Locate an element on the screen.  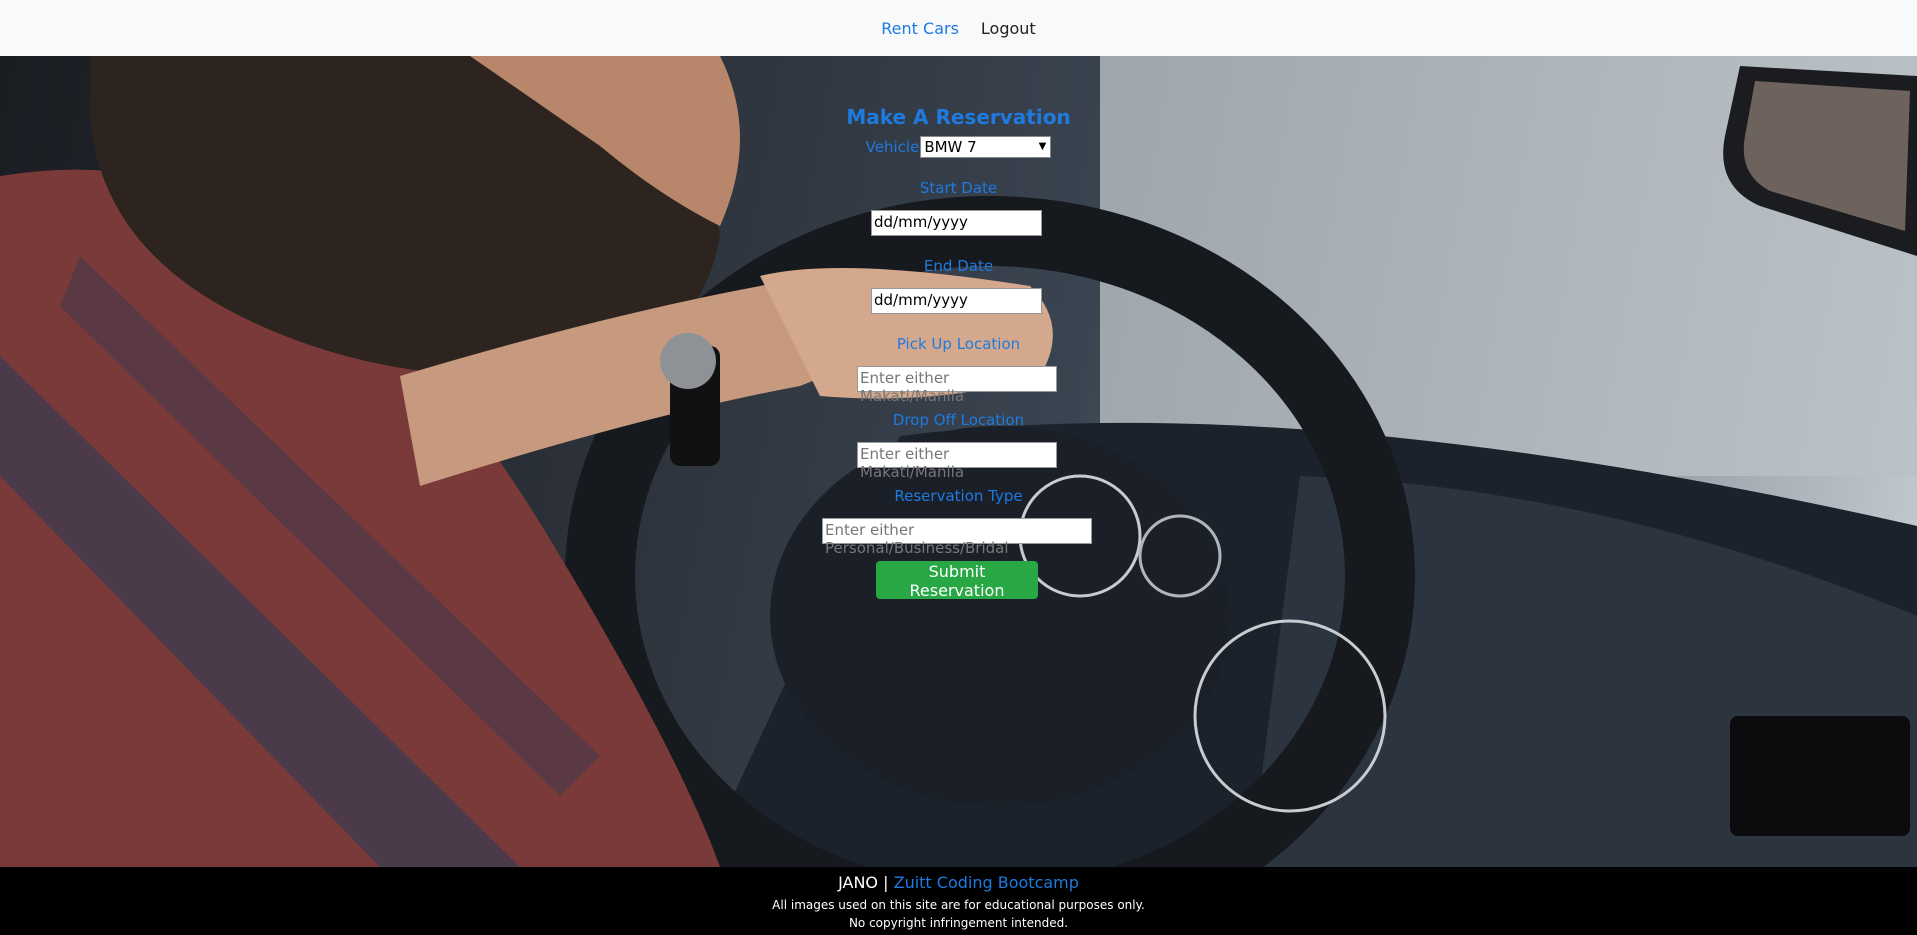
dropoff-location-label: Drop Off Location is located at coordinates (958, 420).